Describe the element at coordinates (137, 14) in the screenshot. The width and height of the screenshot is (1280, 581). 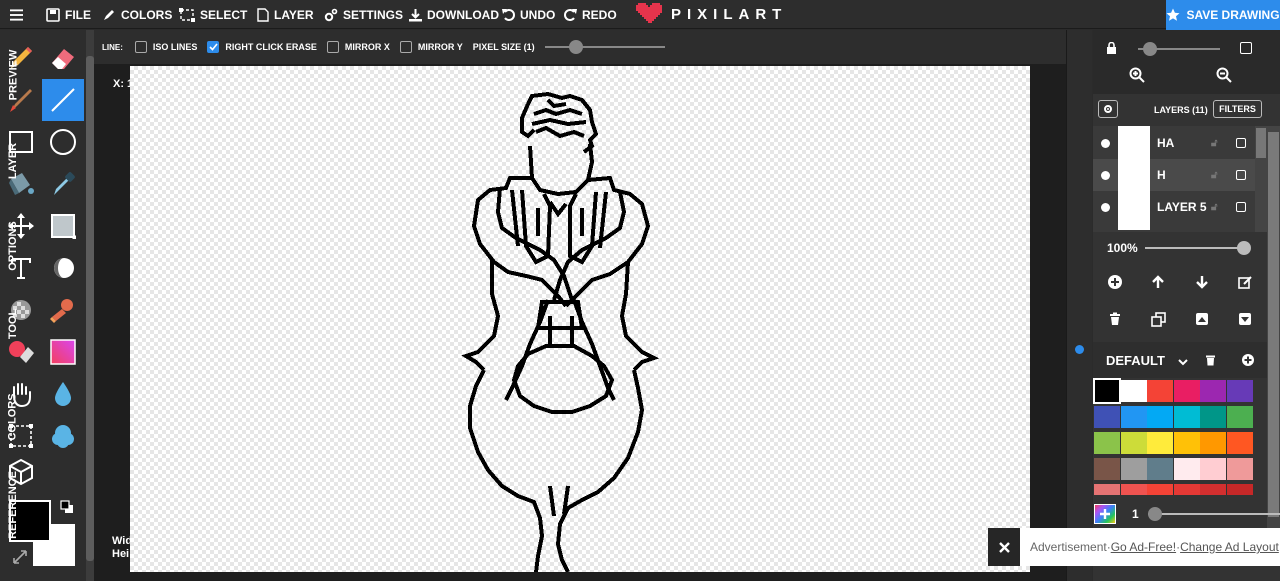
I see `colors-menu: COLORS` at that location.